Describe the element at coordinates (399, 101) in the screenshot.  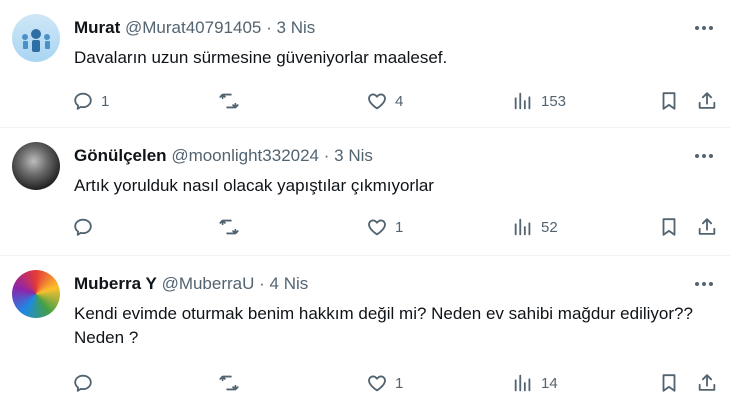
I see `like-count: 4` at that location.